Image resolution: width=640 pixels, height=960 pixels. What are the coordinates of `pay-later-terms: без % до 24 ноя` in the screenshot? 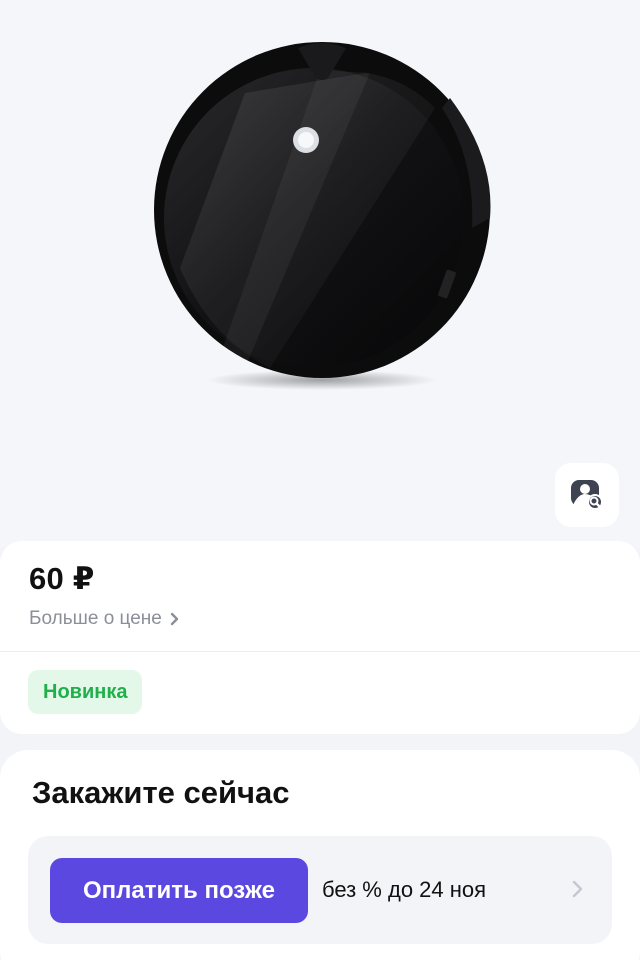 It's located at (404, 889).